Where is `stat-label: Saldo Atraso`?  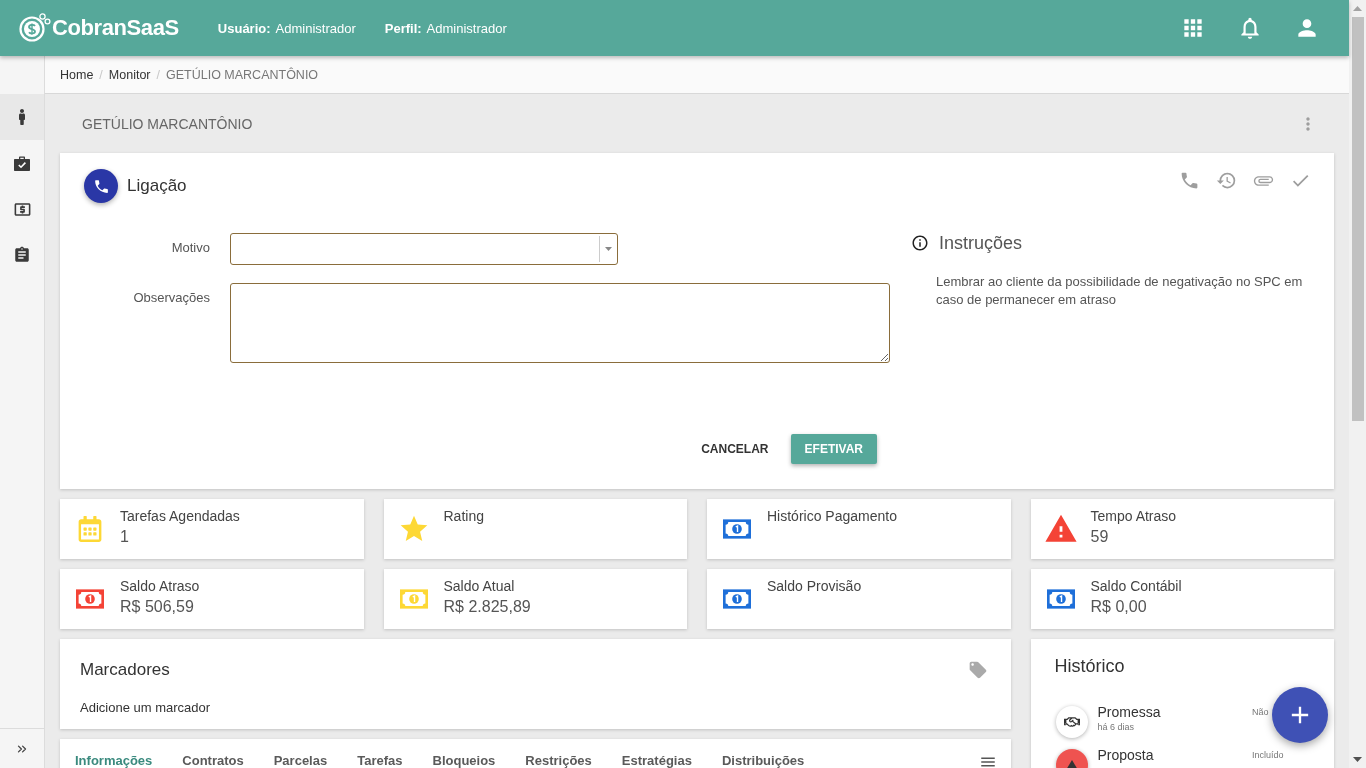 stat-label: Saldo Atraso is located at coordinates (160, 586).